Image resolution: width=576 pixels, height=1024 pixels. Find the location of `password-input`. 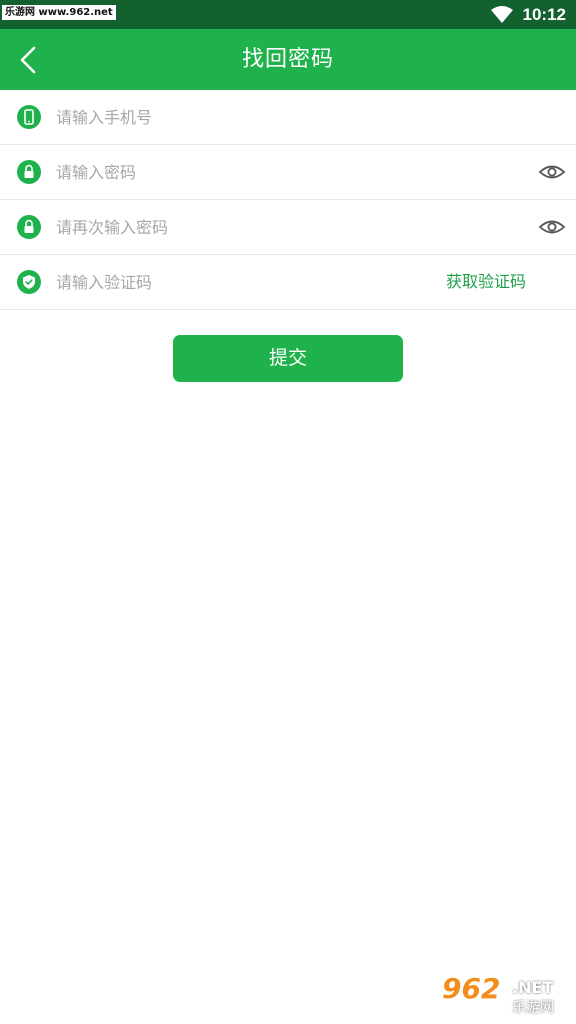

password-input is located at coordinates (236, 172).